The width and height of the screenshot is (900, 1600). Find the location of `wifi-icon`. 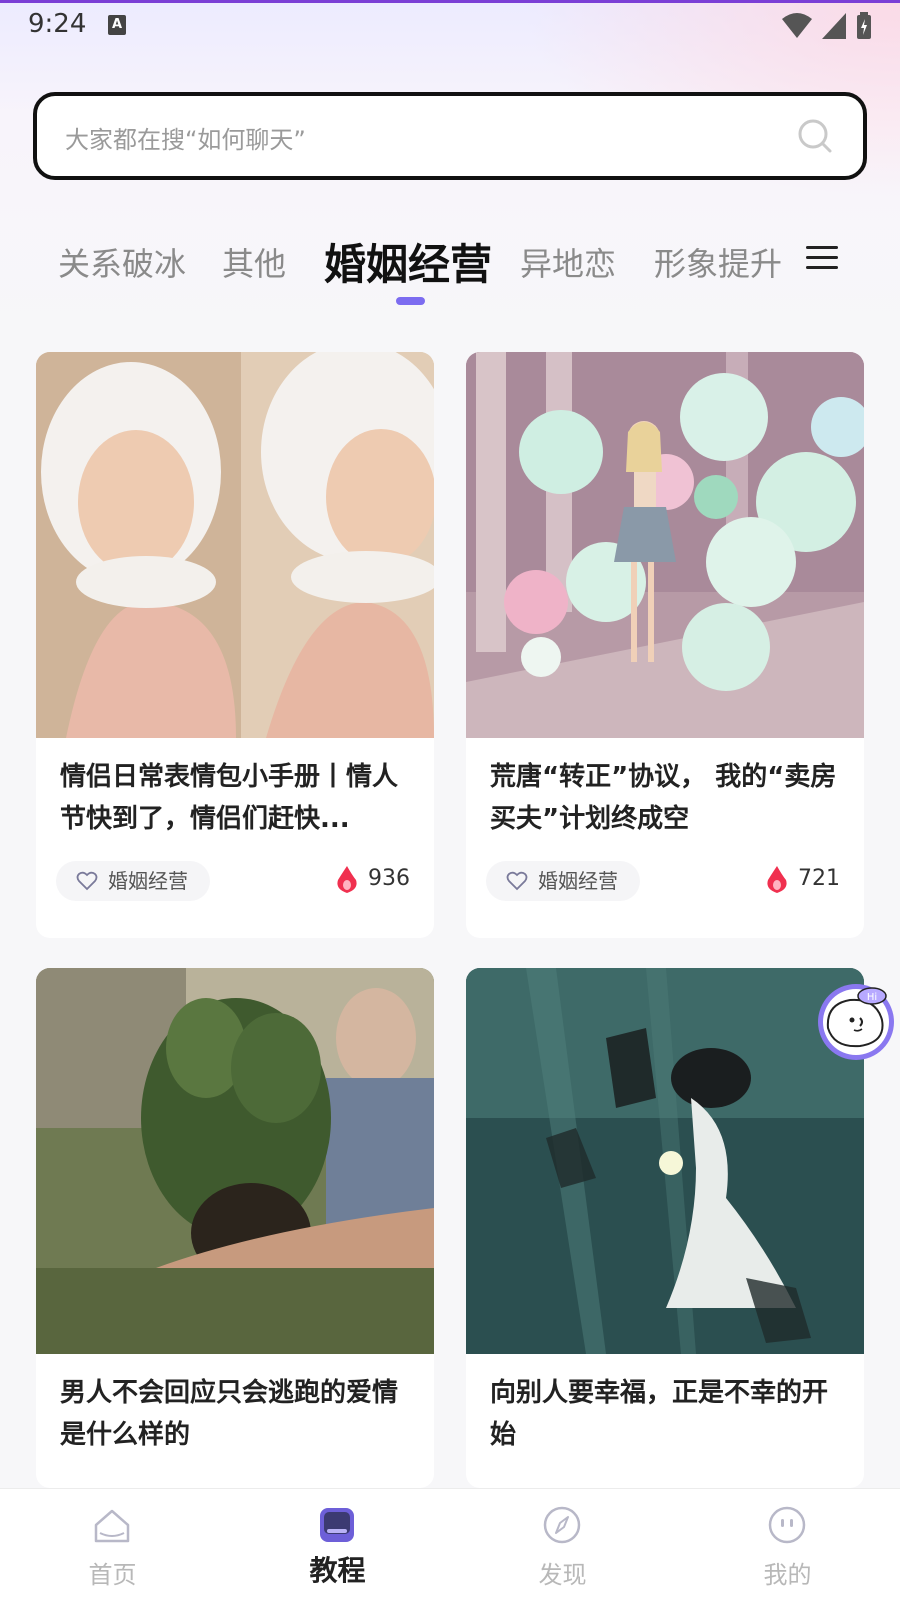

wifi-icon is located at coordinates (797, 25).